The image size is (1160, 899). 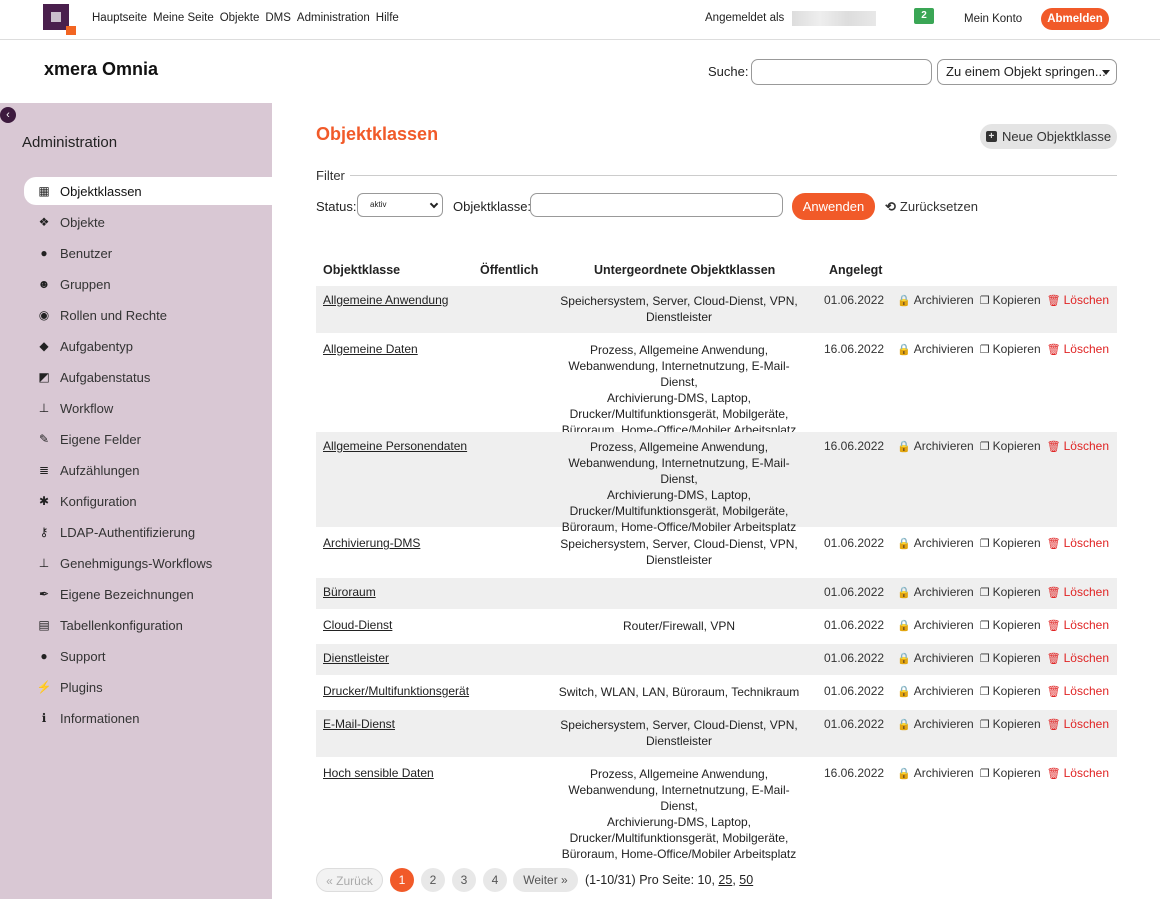 What do you see at coordinates (656, 205) in the screenshot?
I see `object-class-input` at bounding box center [656, 205].